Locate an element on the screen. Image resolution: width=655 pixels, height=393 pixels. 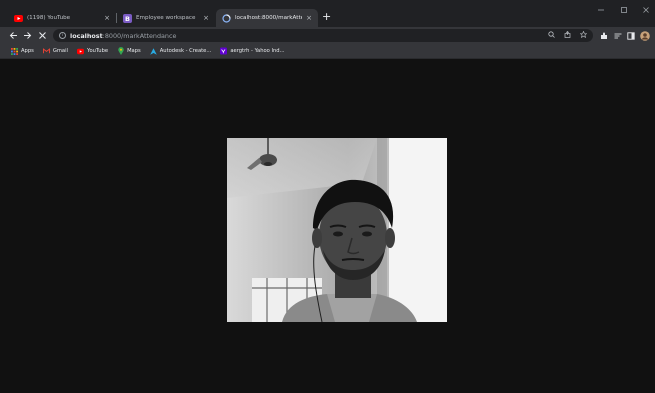
svg-text: B is located at coordinates (127, 18).